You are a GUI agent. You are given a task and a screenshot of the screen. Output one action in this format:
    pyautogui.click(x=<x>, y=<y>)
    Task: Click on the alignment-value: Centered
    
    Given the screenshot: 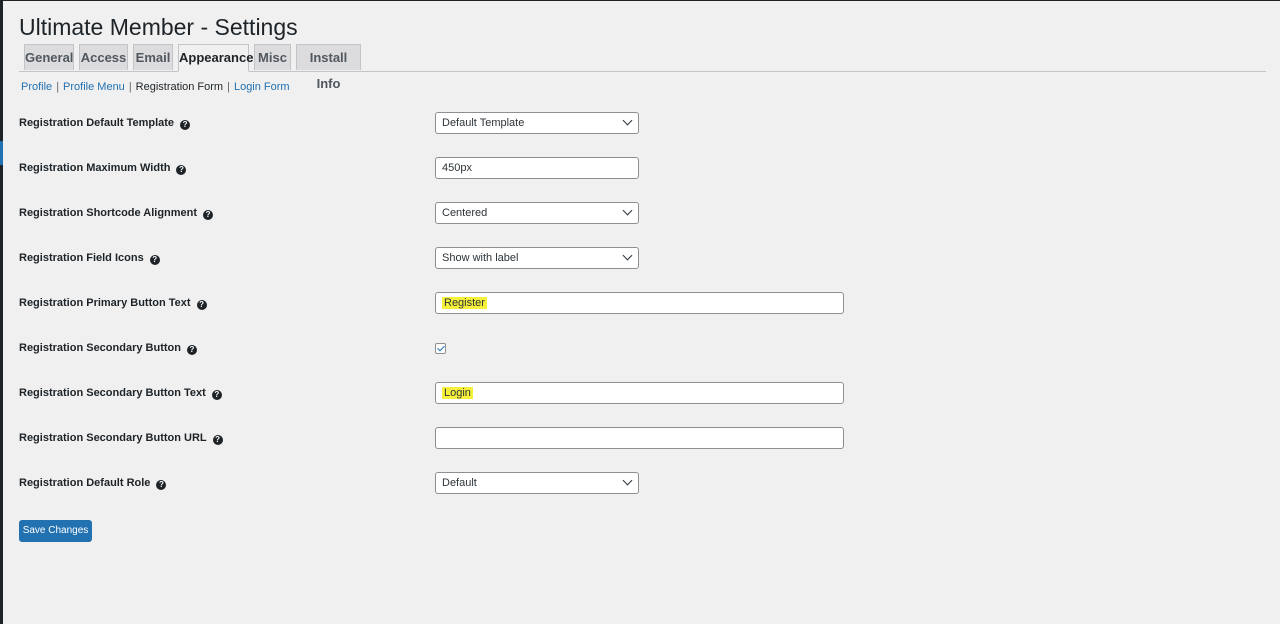 What is the action you would take?
    pyautogui.click(x=465, y=213)
    